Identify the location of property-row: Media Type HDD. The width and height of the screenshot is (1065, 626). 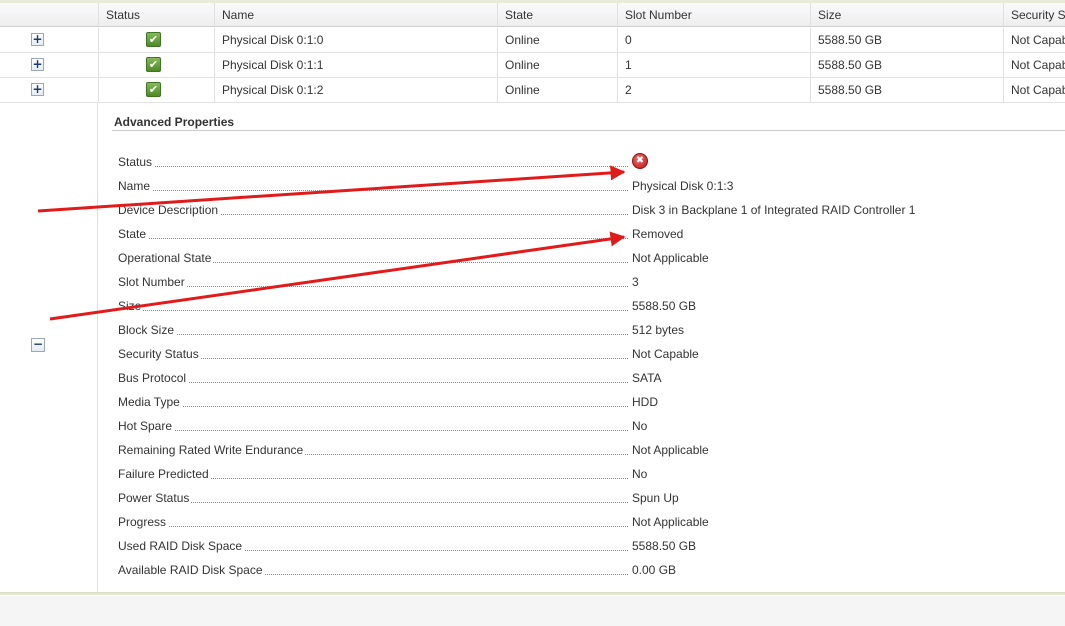
(591, 403).